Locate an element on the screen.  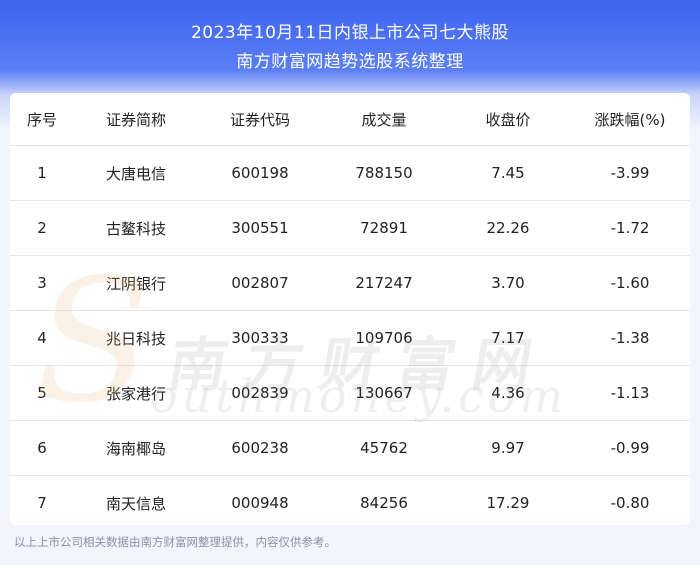
table-row: 5 张家港行 002839 130667 4.36 -1.13 is located at coordinates (350, 393).